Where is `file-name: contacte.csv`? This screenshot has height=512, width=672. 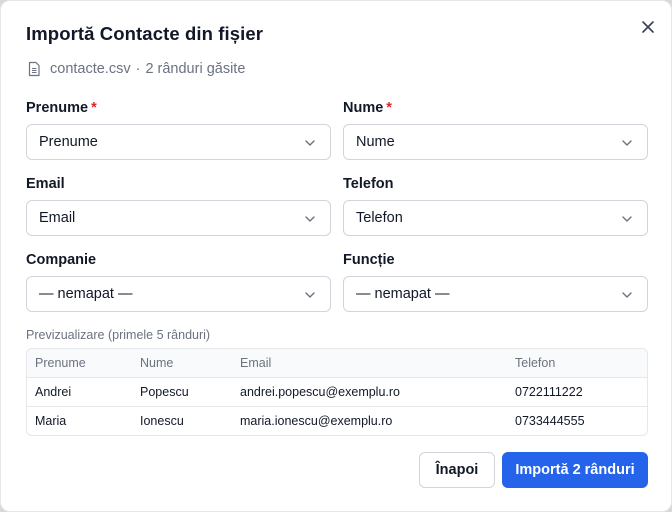 file-name: contacte.csv is located at coordinates (90, 69).